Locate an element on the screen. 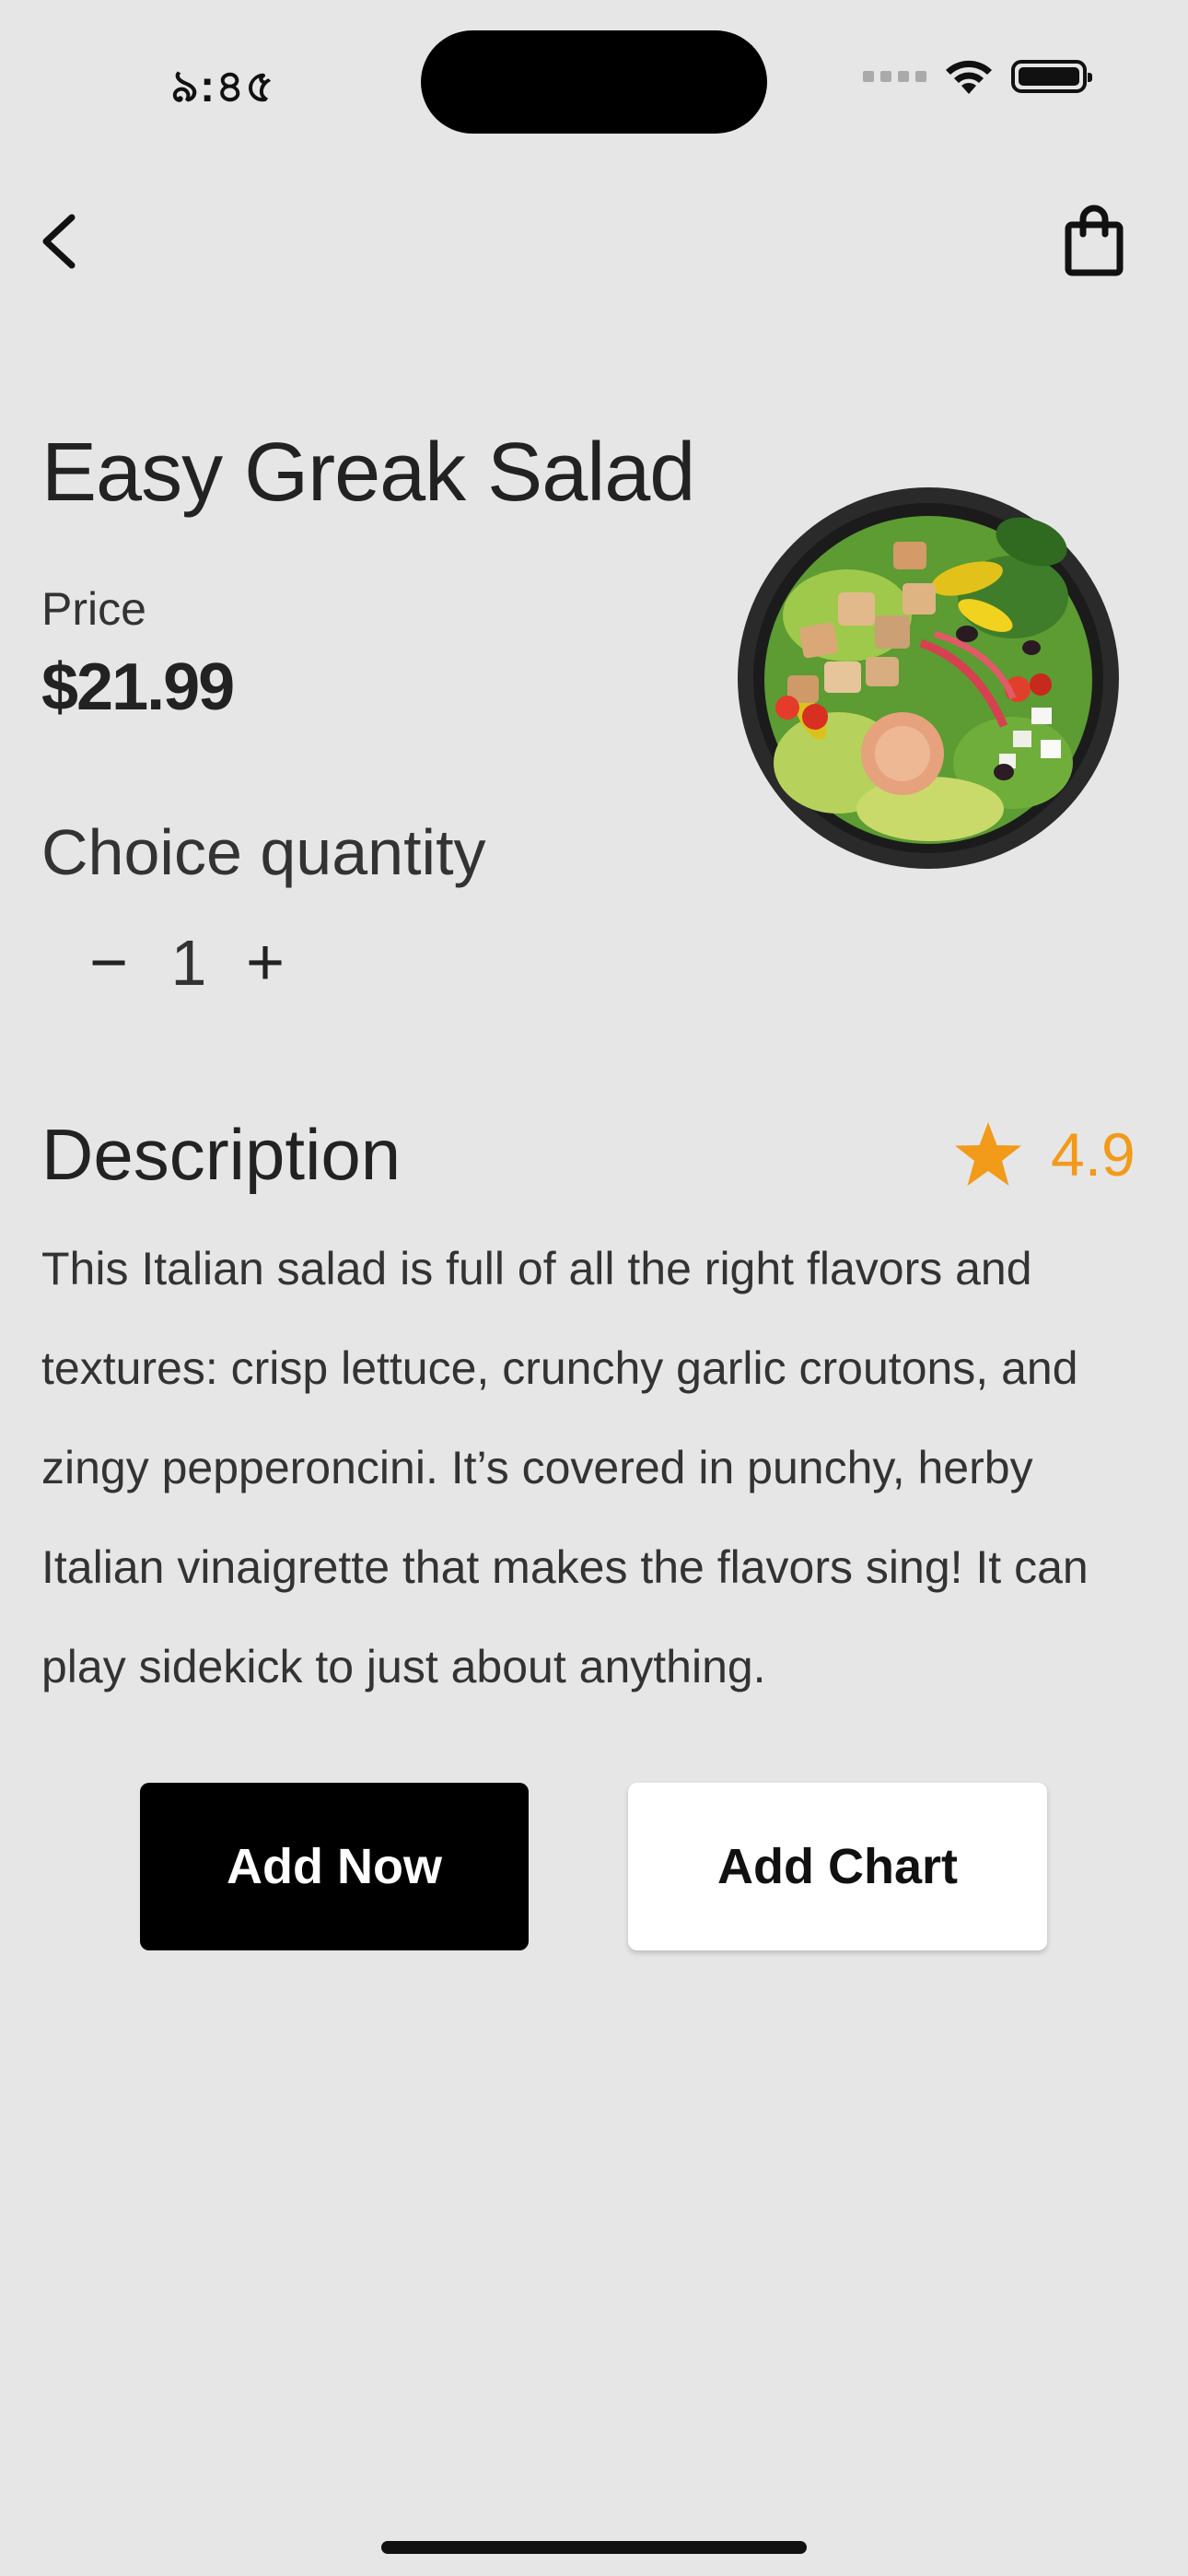 Image resolution: width=1188 pixels, height=2576 pixels. back-button is located at coordinates (60, 241).